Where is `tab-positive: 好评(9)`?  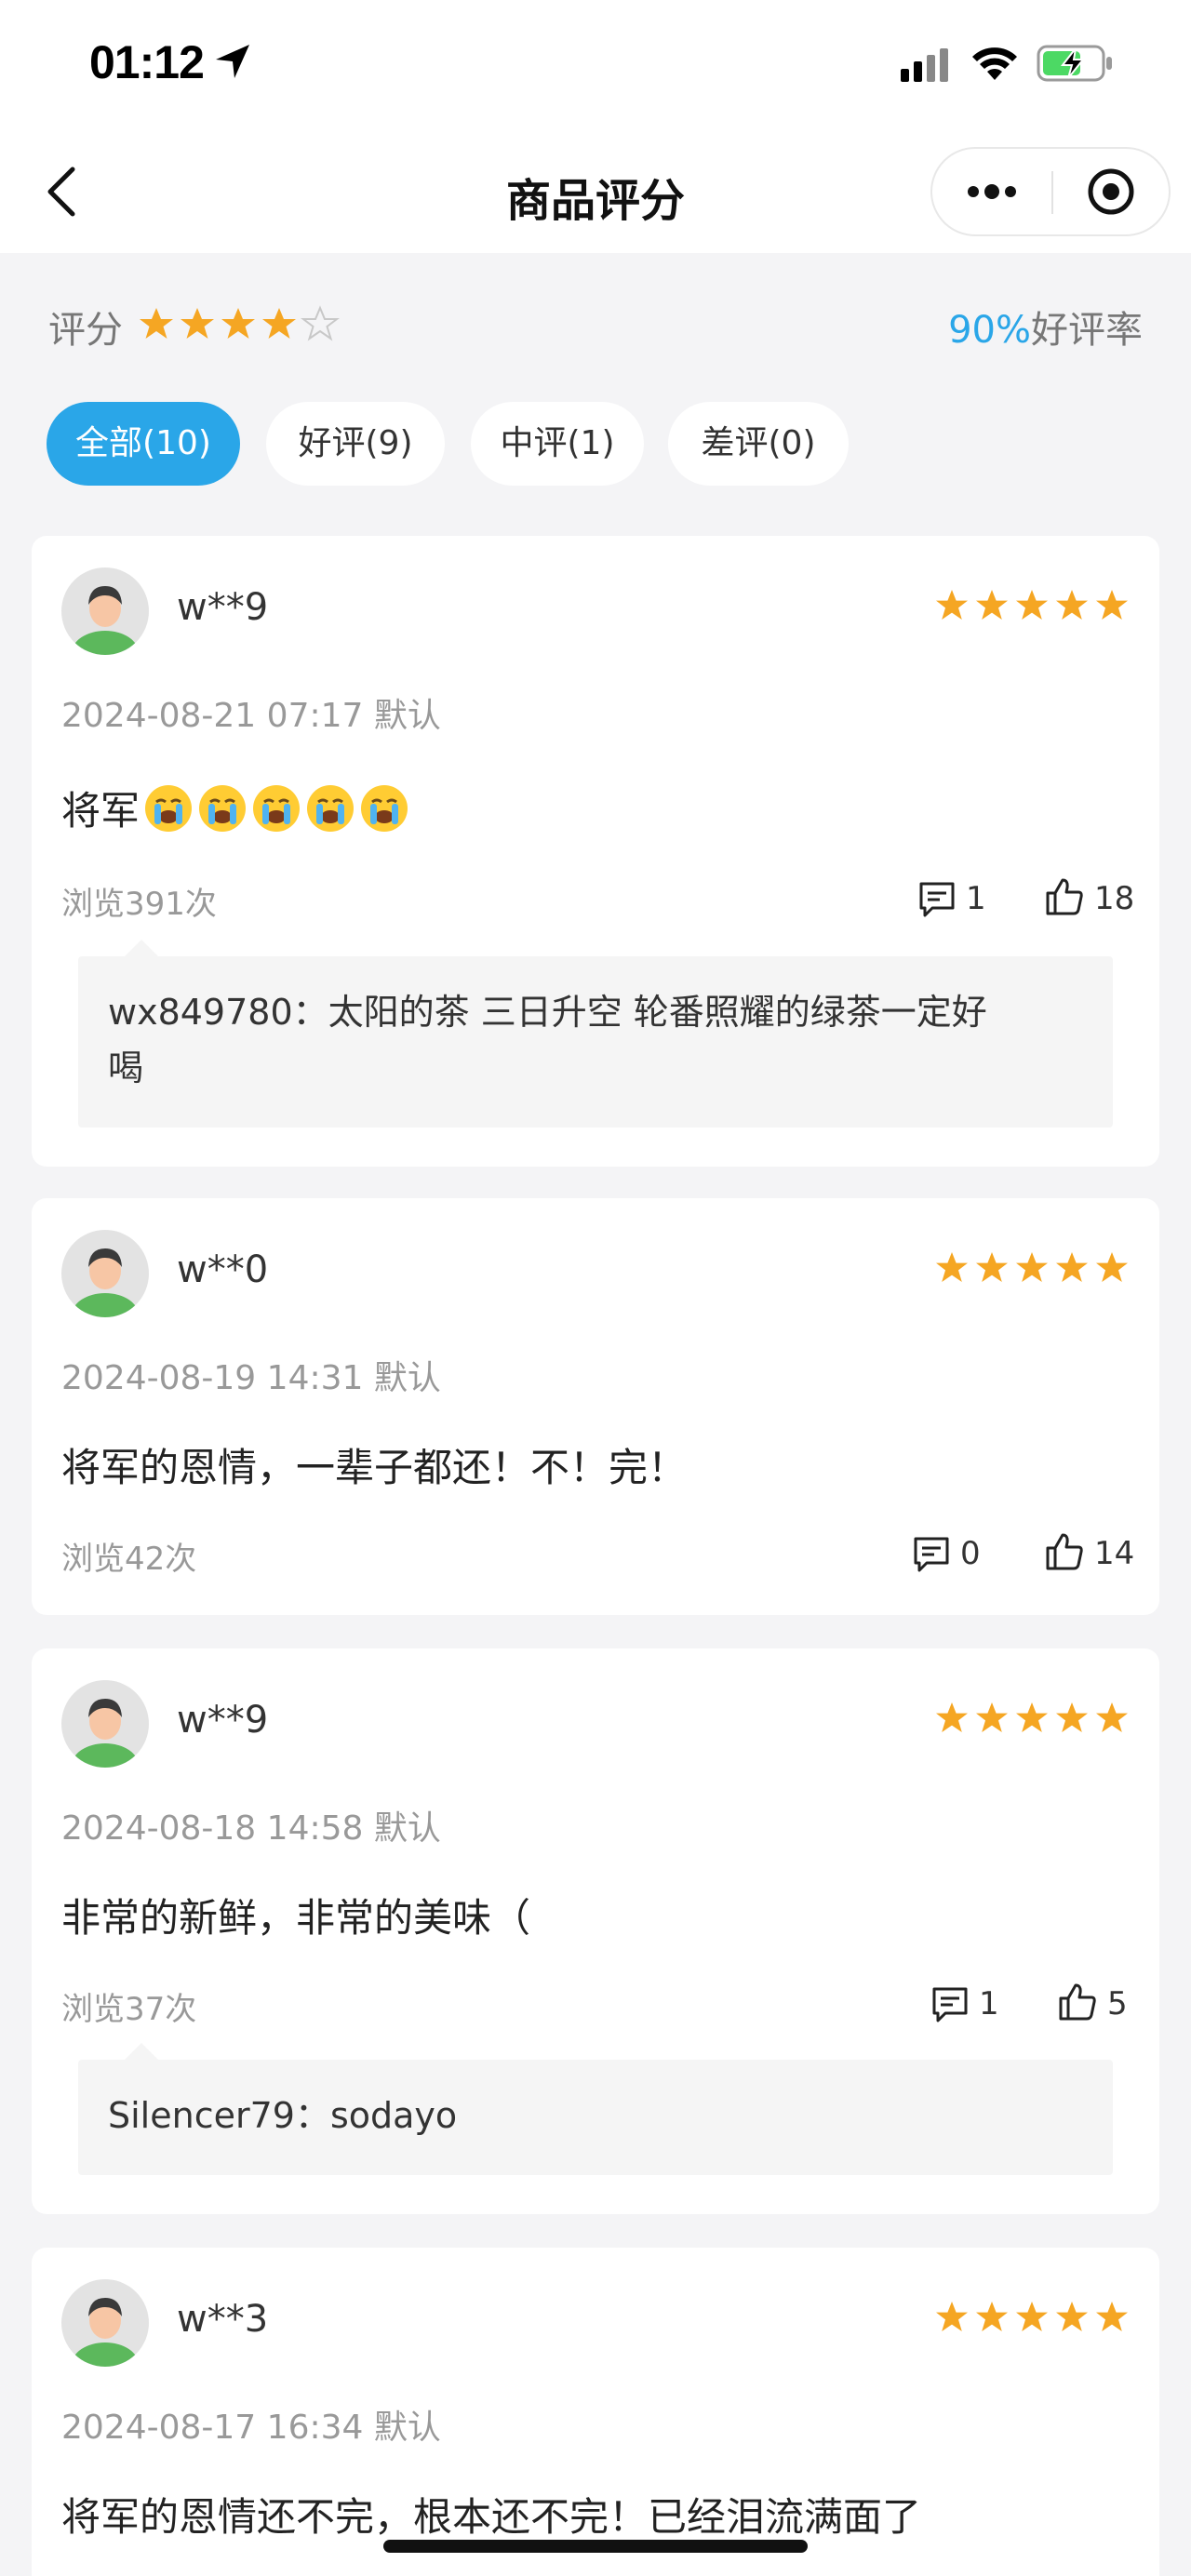 tab-positive: 好评(9) is located at coordinates (355, 444).